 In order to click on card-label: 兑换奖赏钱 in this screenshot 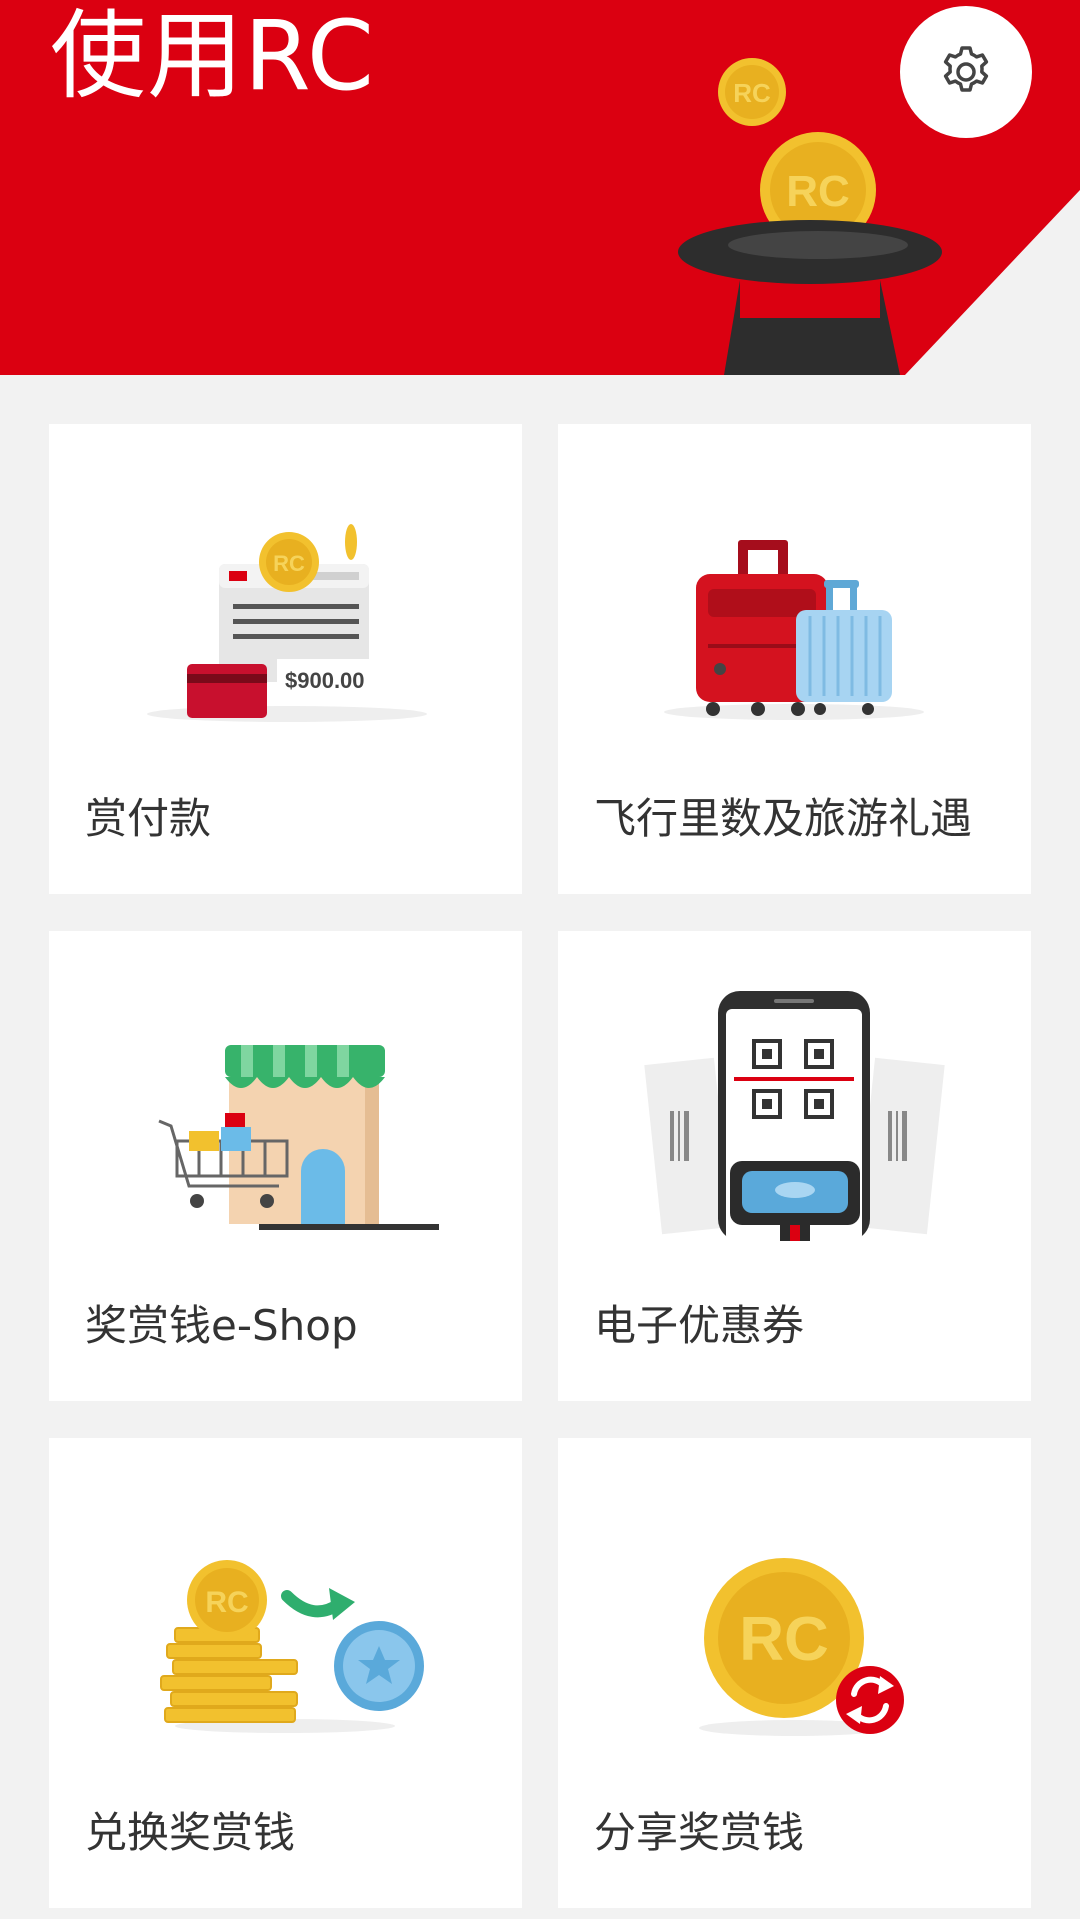, I will do `click(190, 1832)`.